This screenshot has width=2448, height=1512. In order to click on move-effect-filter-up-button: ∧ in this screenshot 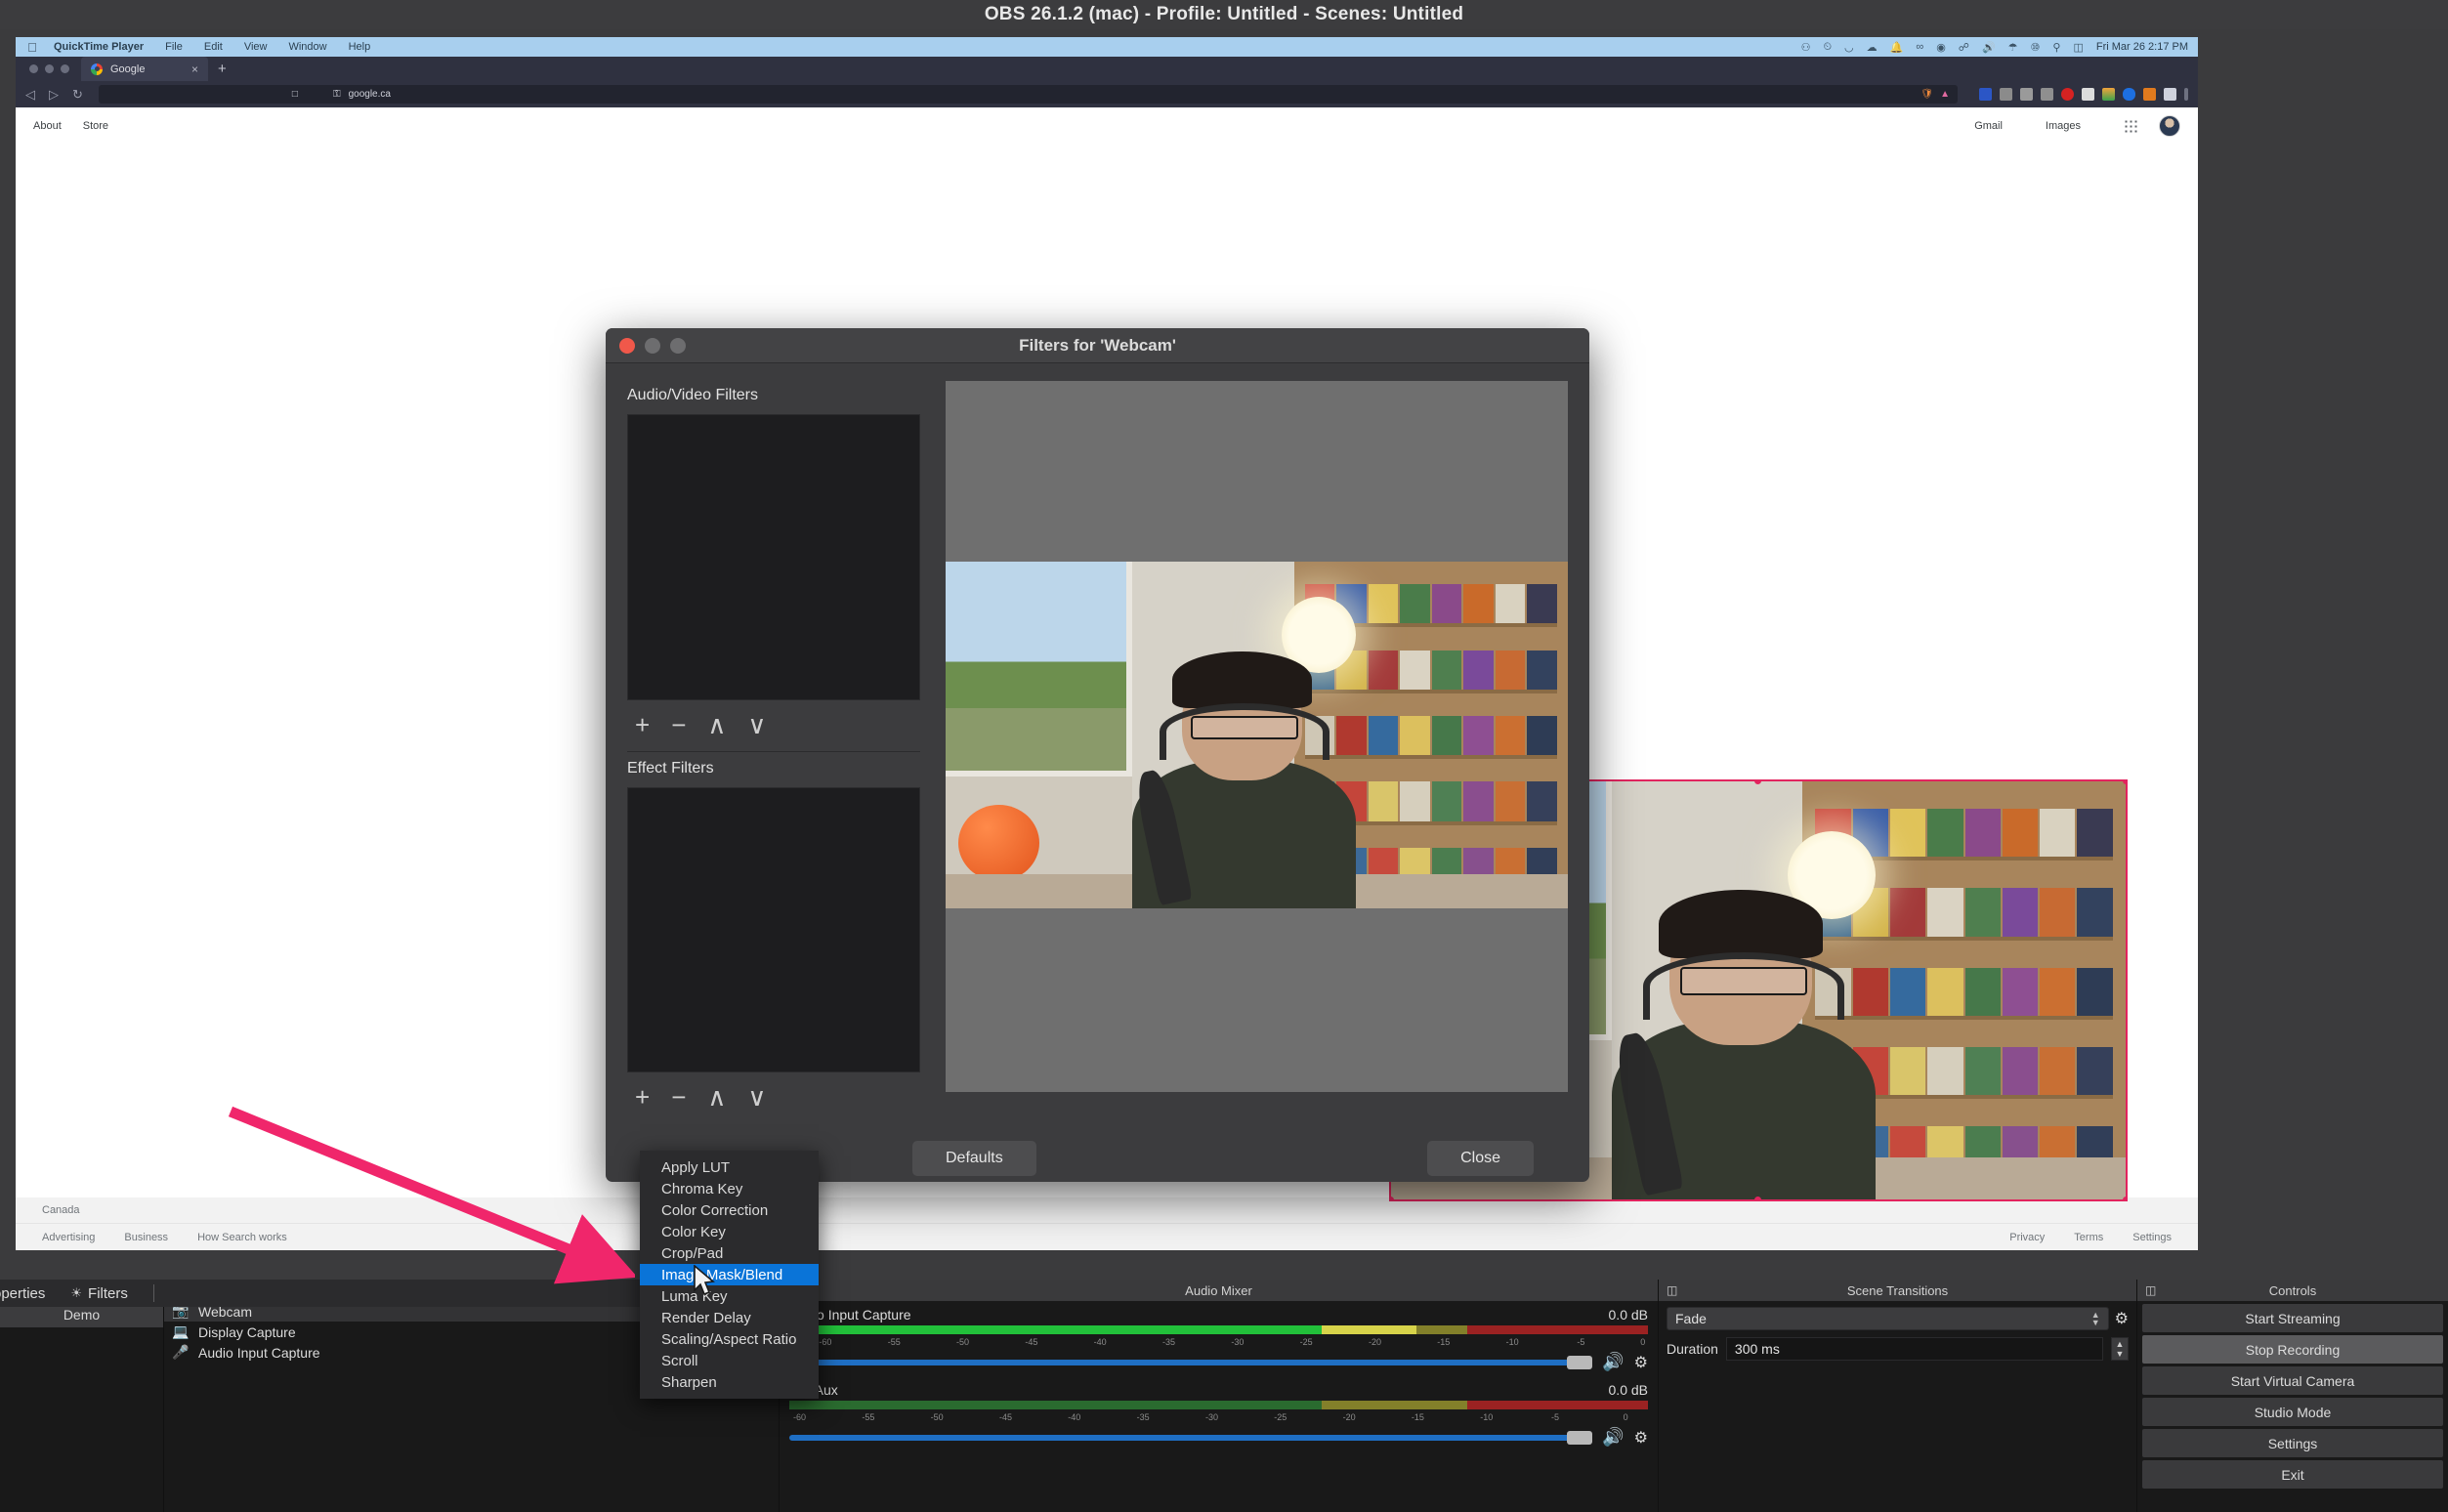, I will do `click(716, 1097)`.